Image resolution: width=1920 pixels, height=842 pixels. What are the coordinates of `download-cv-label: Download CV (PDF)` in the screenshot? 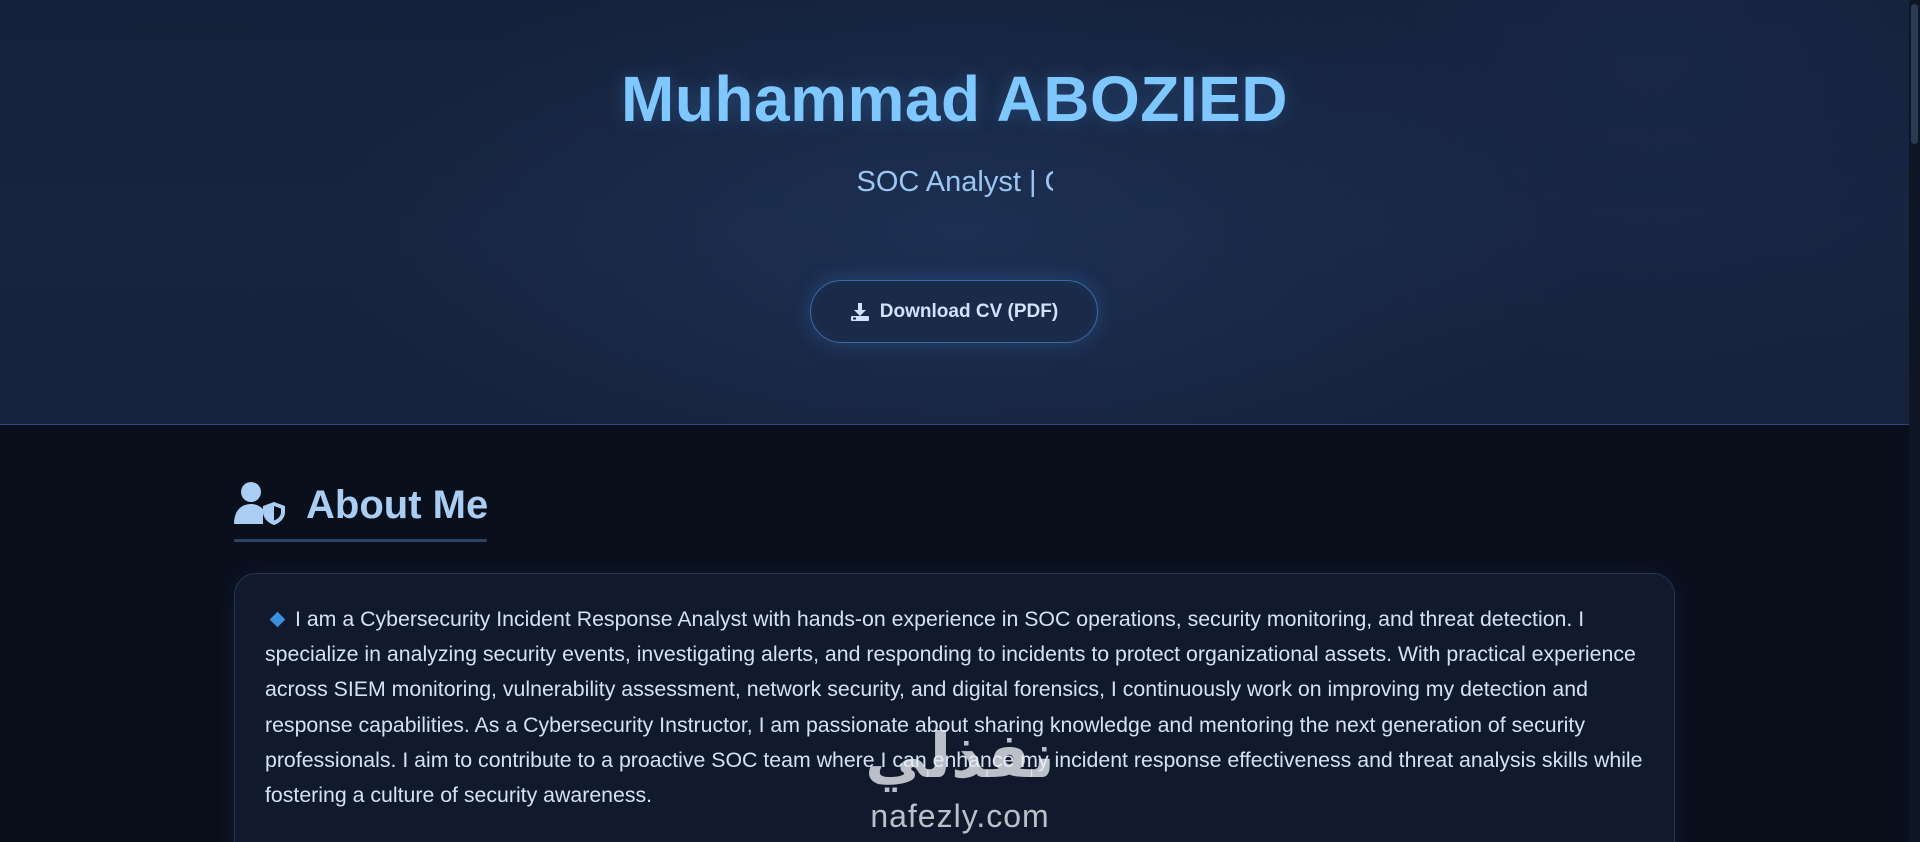 It's located at (969, 311).